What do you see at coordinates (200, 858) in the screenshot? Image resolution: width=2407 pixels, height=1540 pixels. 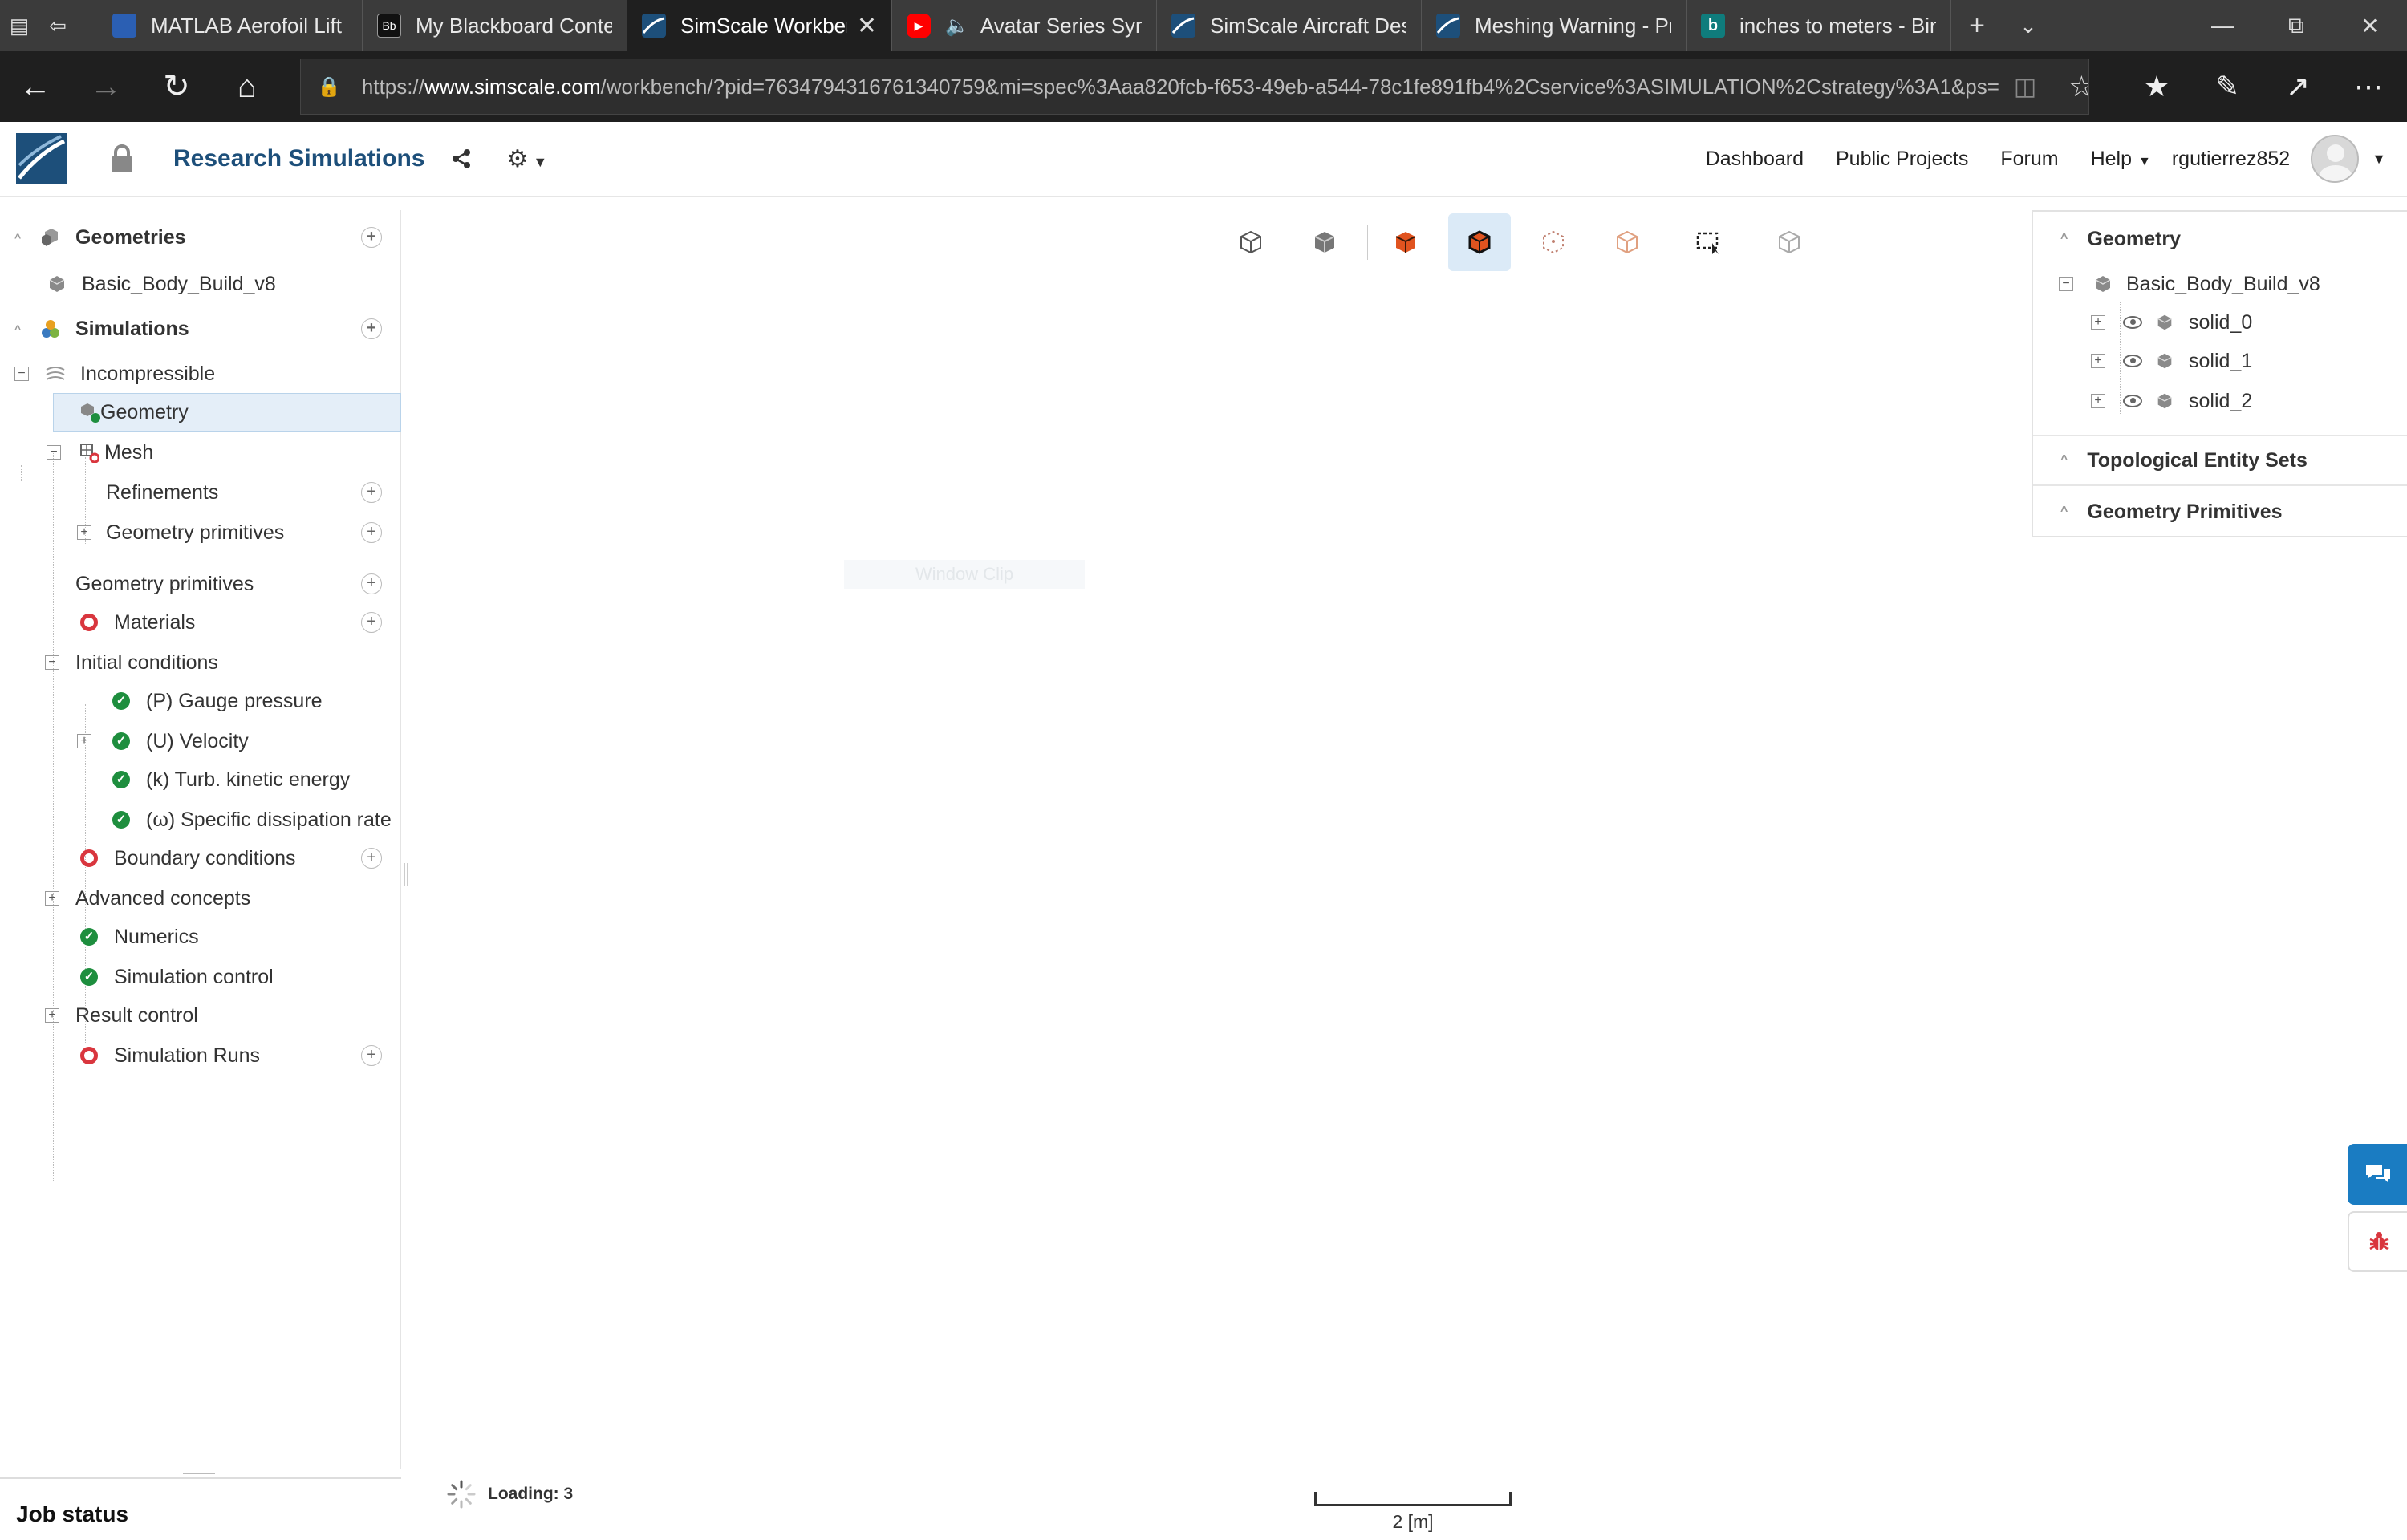 I see `tree-item-boundary-conditions: Boundary conditions +` at bounding box center [200, 858].